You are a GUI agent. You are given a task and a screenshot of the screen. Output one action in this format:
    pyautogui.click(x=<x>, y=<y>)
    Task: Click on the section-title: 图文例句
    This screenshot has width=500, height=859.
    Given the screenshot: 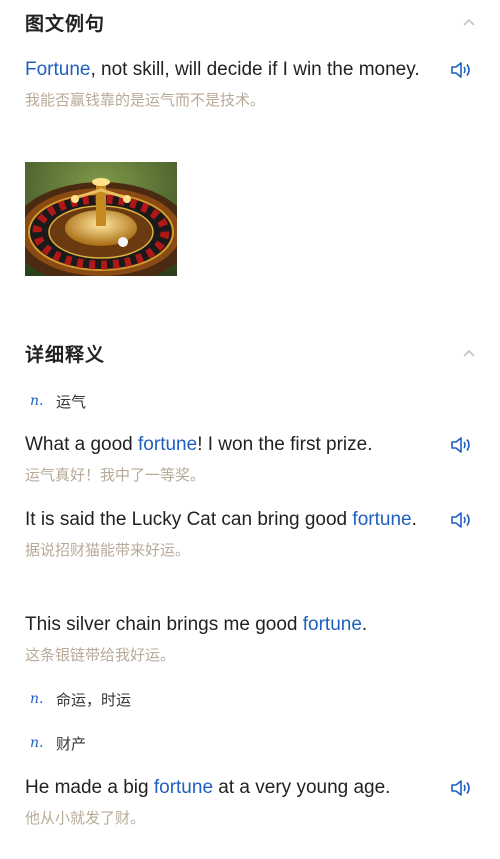 What is the action you would take?
    pyautogui.click(x=65, y=23)
    